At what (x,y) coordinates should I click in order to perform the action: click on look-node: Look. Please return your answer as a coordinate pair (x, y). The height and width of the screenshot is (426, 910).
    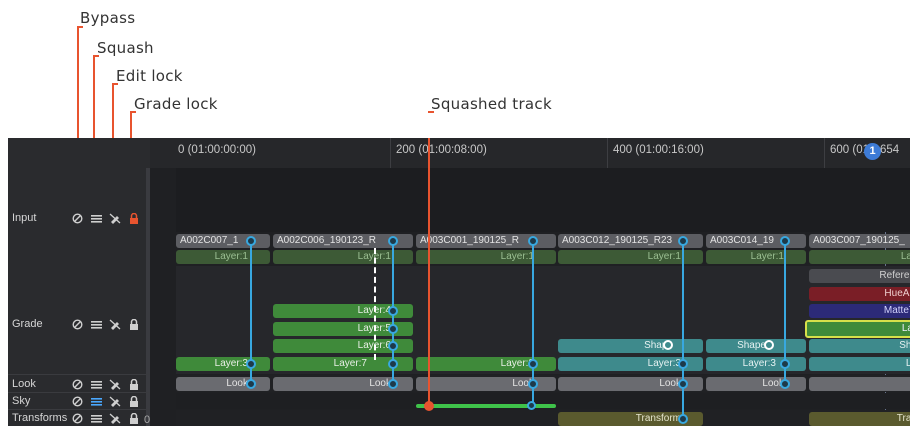
    Looking at the image, I should click on (756, 384).